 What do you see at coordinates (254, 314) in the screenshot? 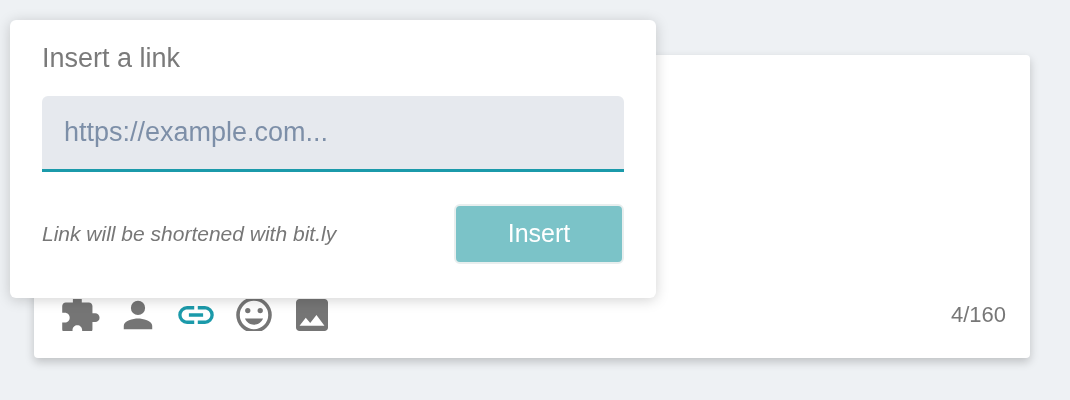
I see `smiley-icon` at bounding box center [254, 314].